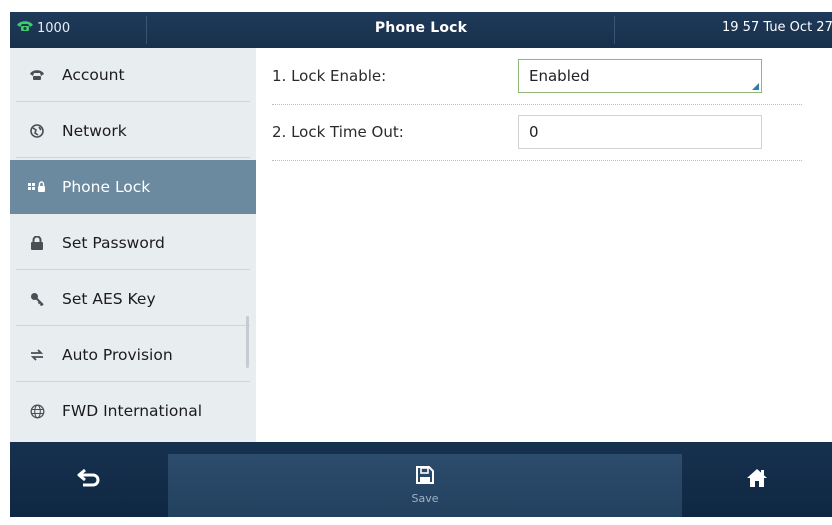 The width and height of the screenshot is (832, 525). I want to click on setting-label: 2. Lock Time Out:, so click(338, 132).